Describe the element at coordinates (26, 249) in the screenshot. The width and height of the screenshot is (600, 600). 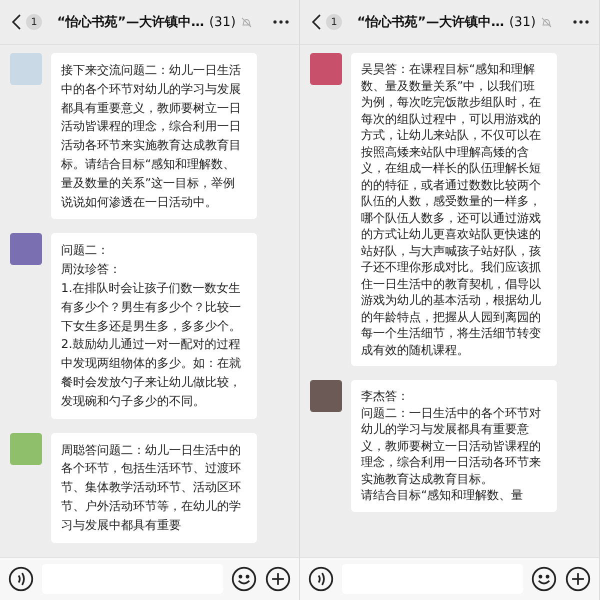
I see `avatar-image` at that location.